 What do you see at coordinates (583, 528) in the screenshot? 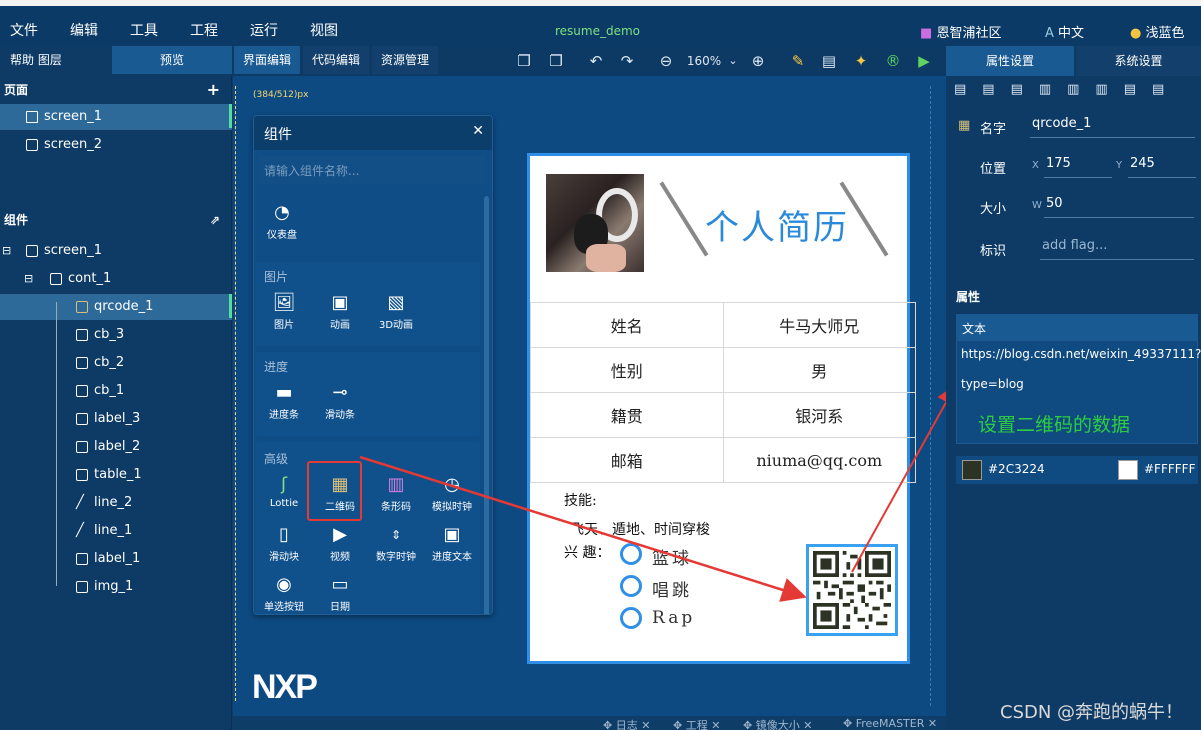
I see `arrow-palette-to-qr` at bounding box center [583, 528].